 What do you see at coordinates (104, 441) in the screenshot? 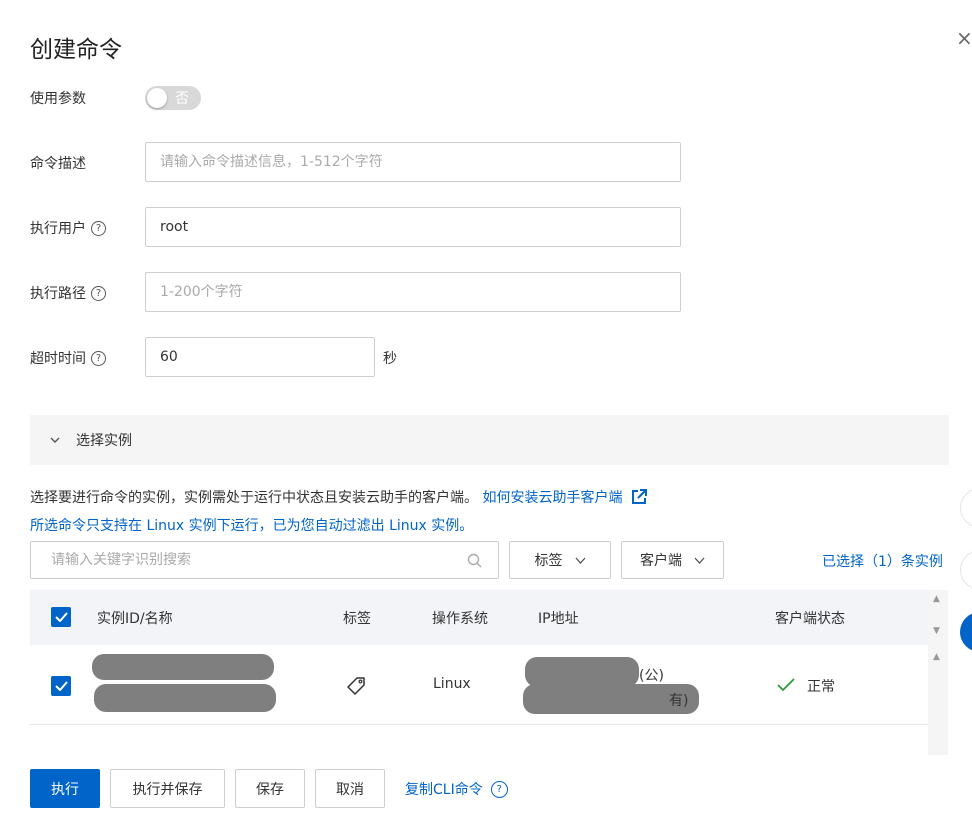
I see `section-label: 选择实例` at bounding box center [104, 441].